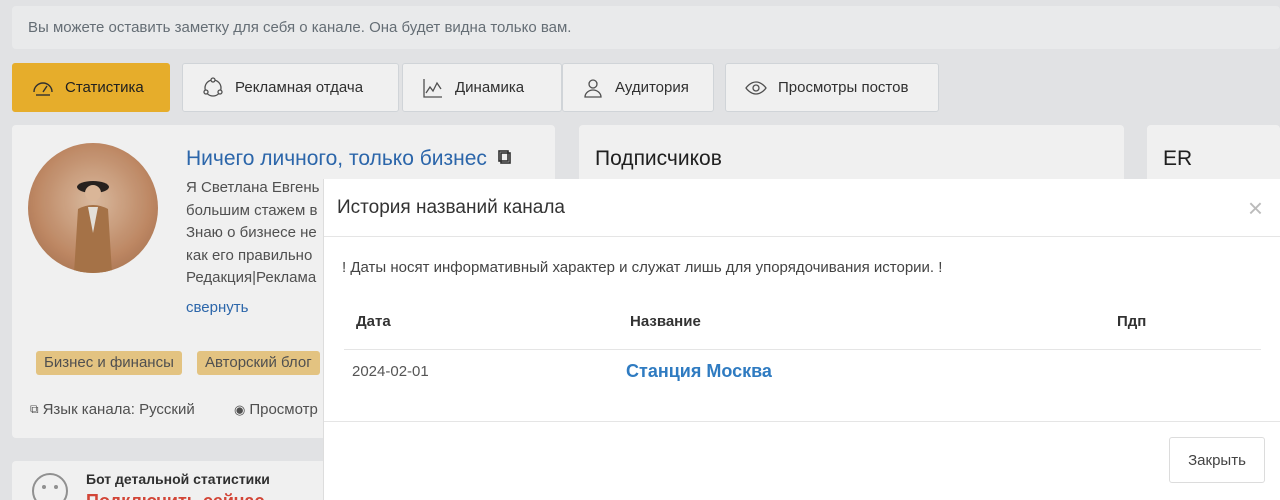 Image resolution: width=1280 pixels, height=500 pixels. Describe the element at coordinates (1217, 460) in the screenshot. I see `close-button: Закрыть` at that location.